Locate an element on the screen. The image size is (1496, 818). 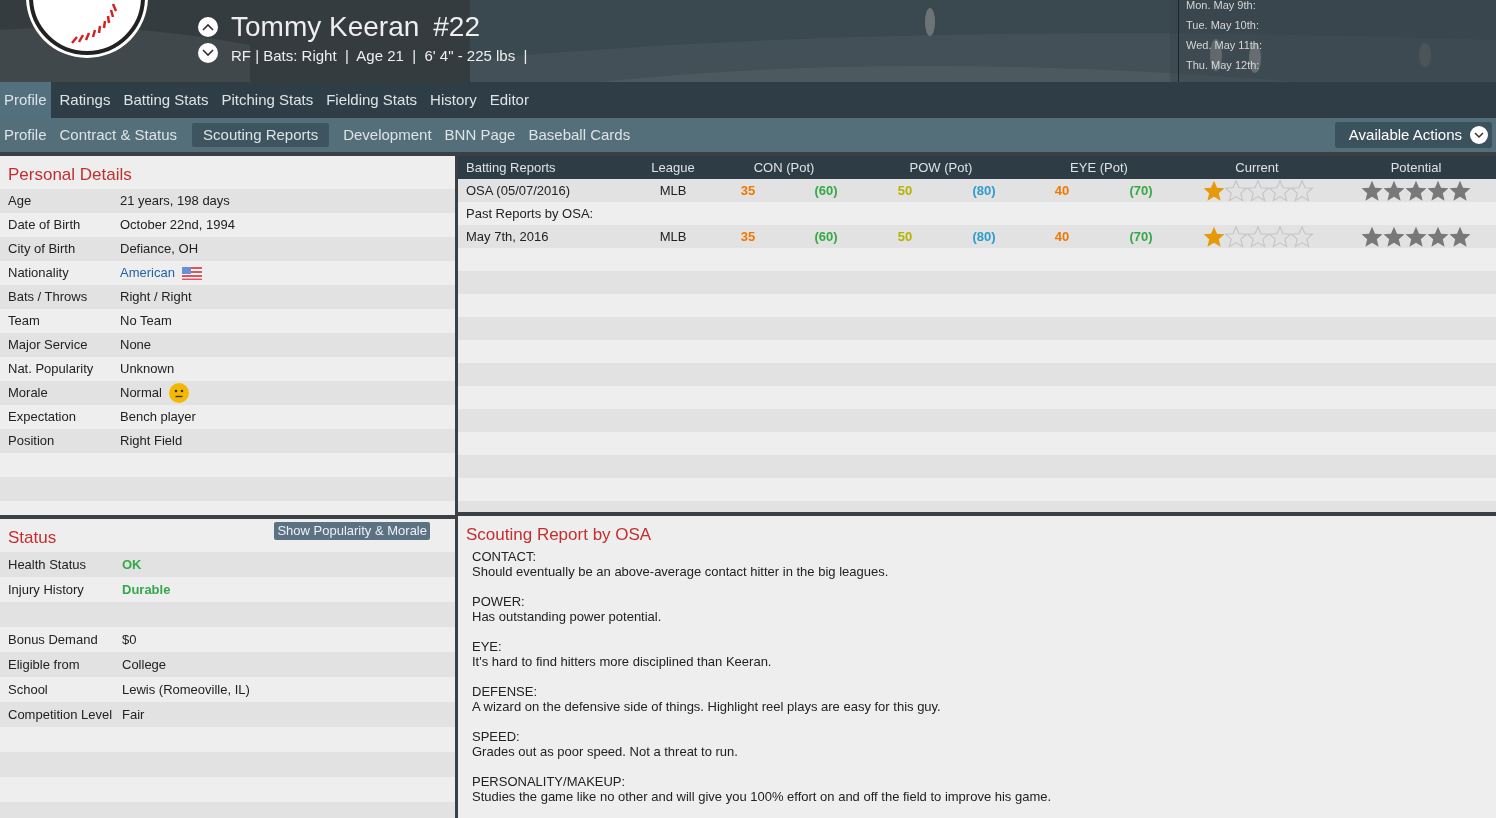
field-label: School is located at coordinates (28, 689).